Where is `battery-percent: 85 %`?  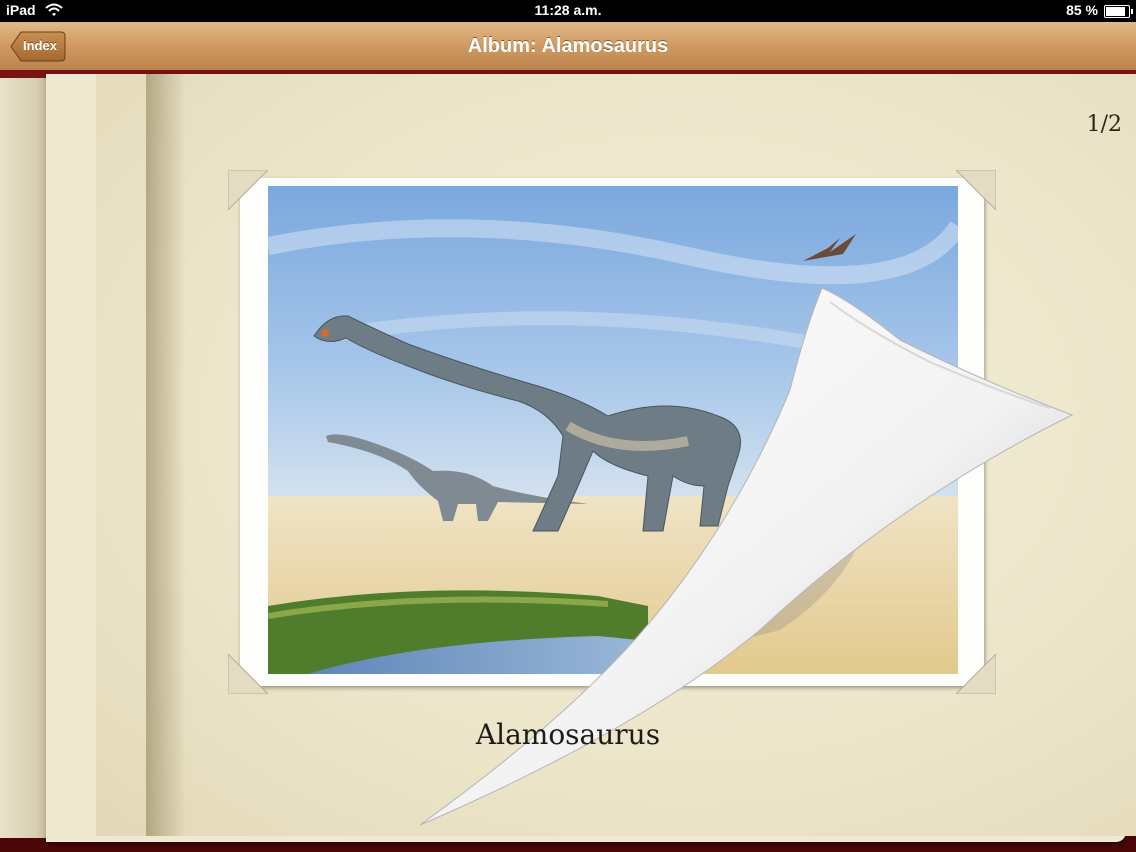
battery-percent: 85 % is located at coordinates (1082, 10).